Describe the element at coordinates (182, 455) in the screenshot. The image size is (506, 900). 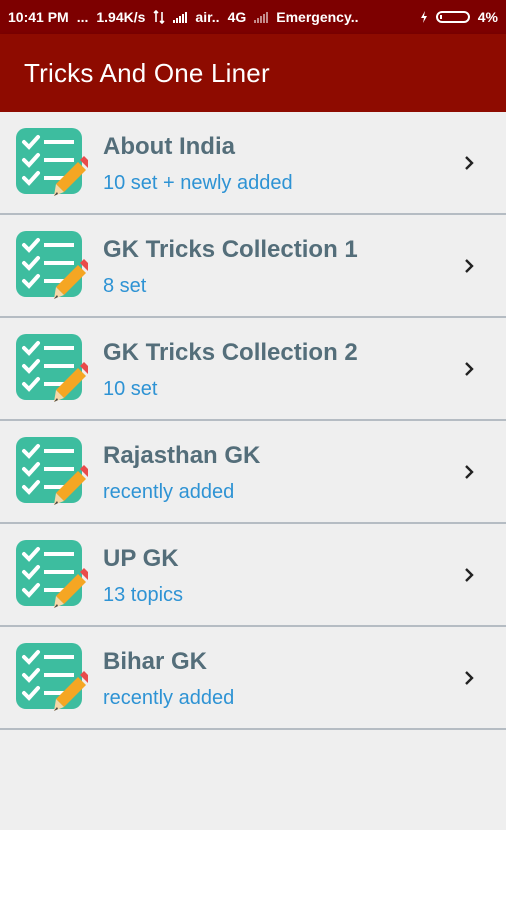
I see `item-title: Rajasthan GK` at that location.